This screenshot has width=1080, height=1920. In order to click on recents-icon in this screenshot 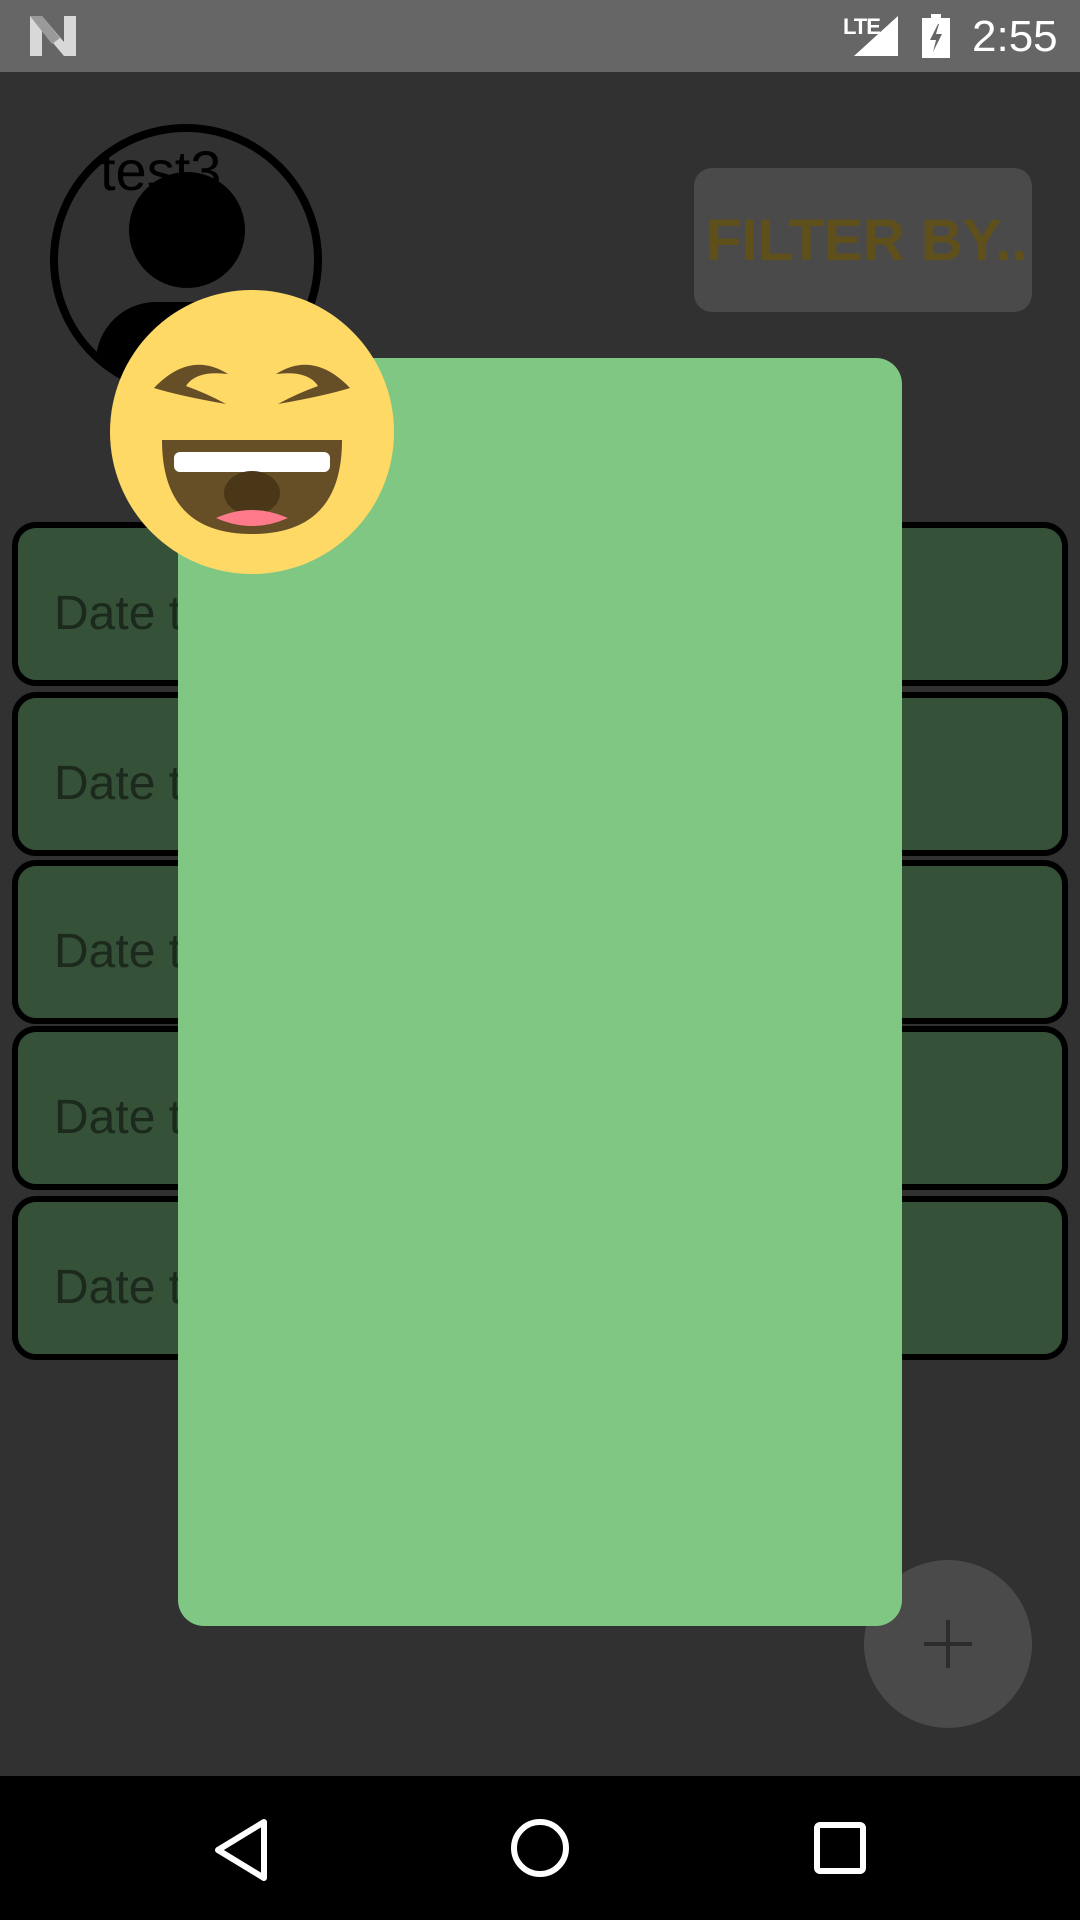, I will do `click(840, 1848)`.